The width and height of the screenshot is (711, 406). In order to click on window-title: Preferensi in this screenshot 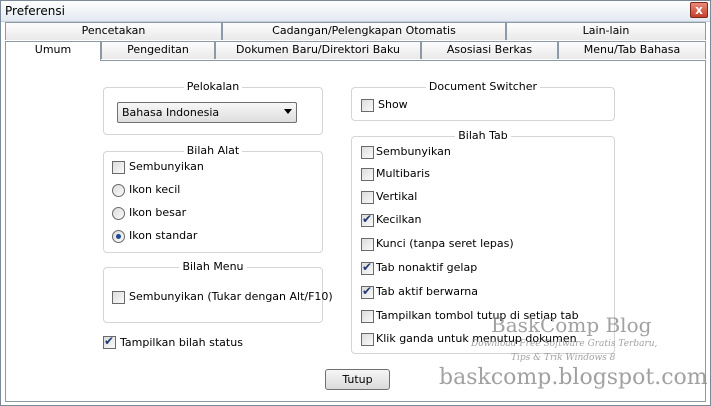, I will do `click(35, 11)`.